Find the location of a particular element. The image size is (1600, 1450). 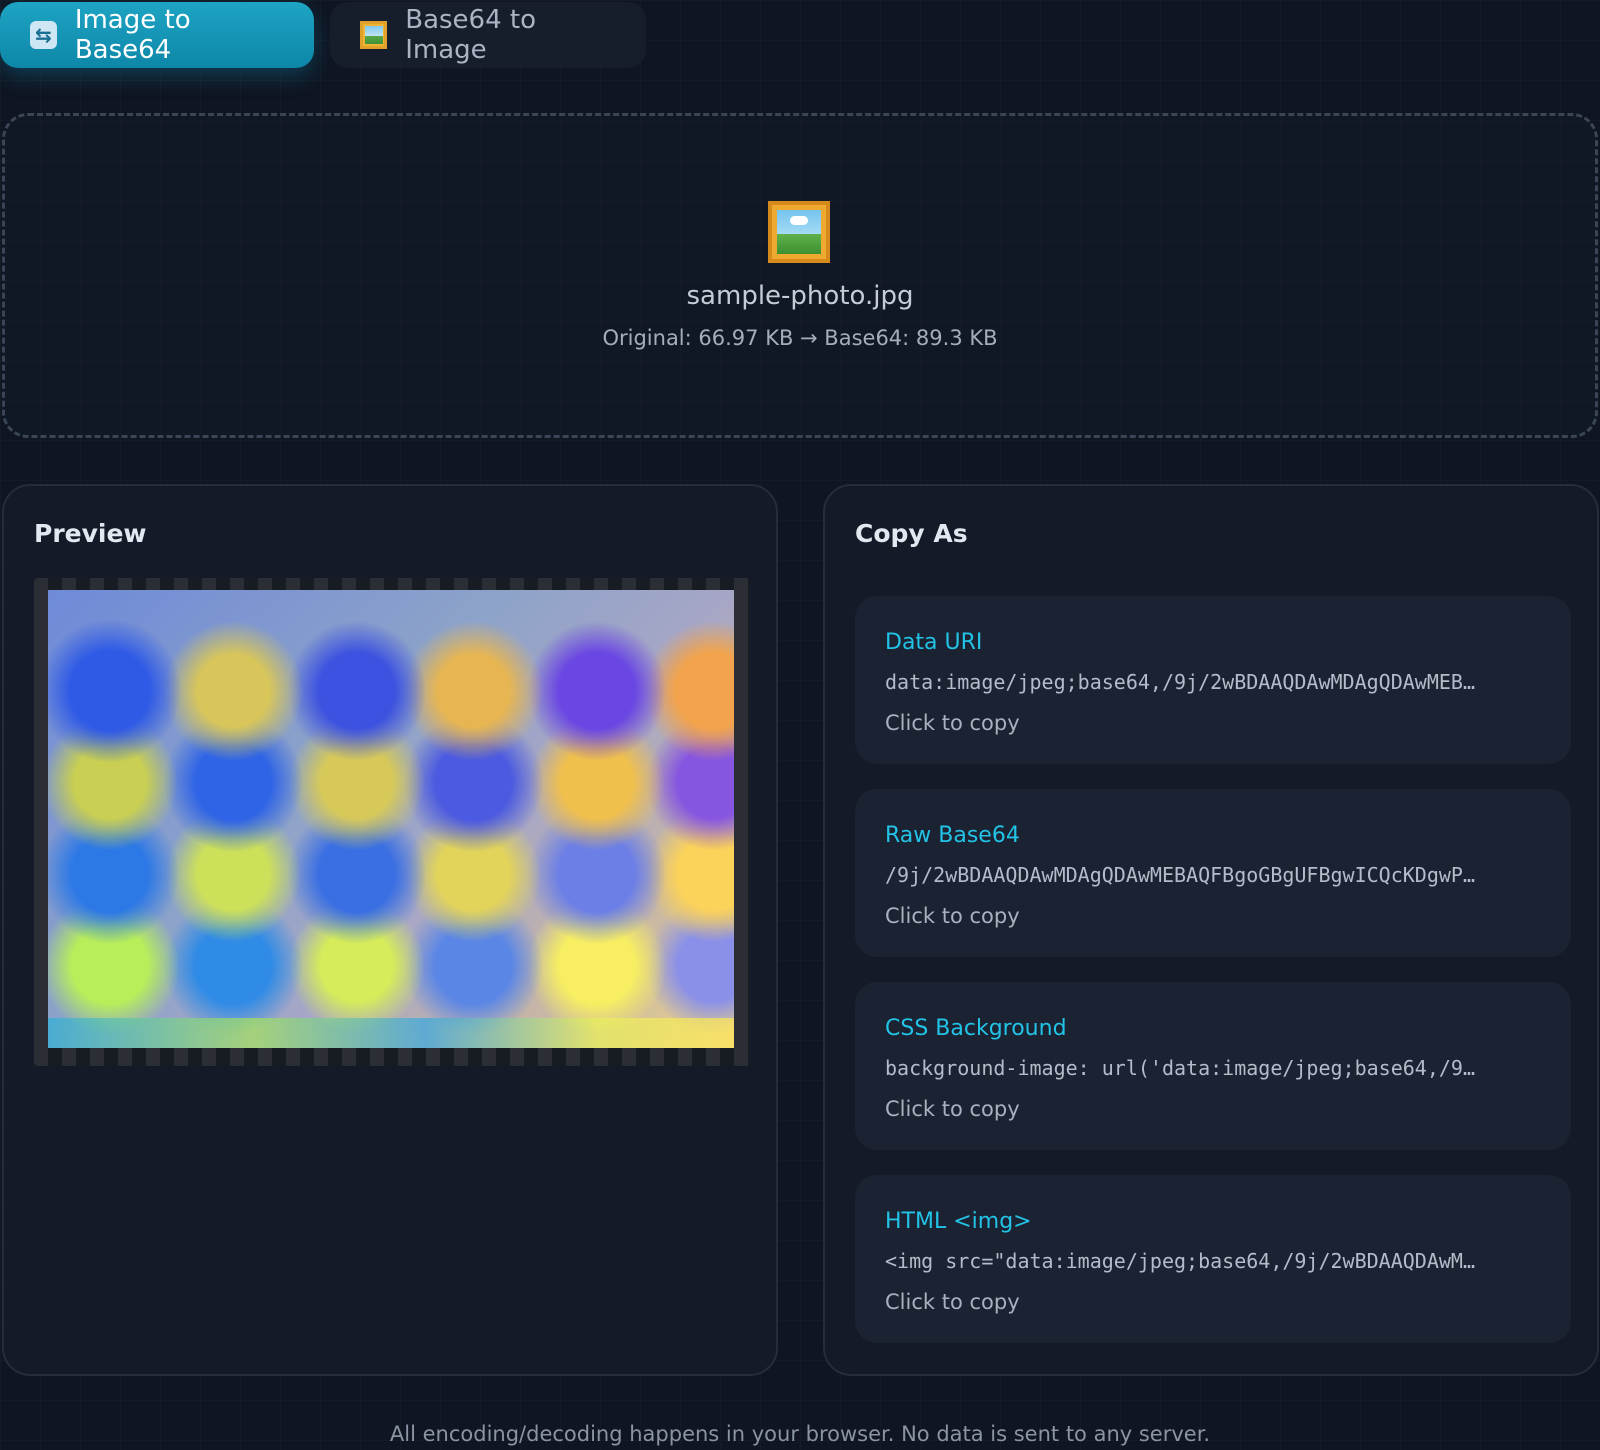

tab-image-to-base64: ⇆ Image to Base64 is located at coordinates (157, 35).